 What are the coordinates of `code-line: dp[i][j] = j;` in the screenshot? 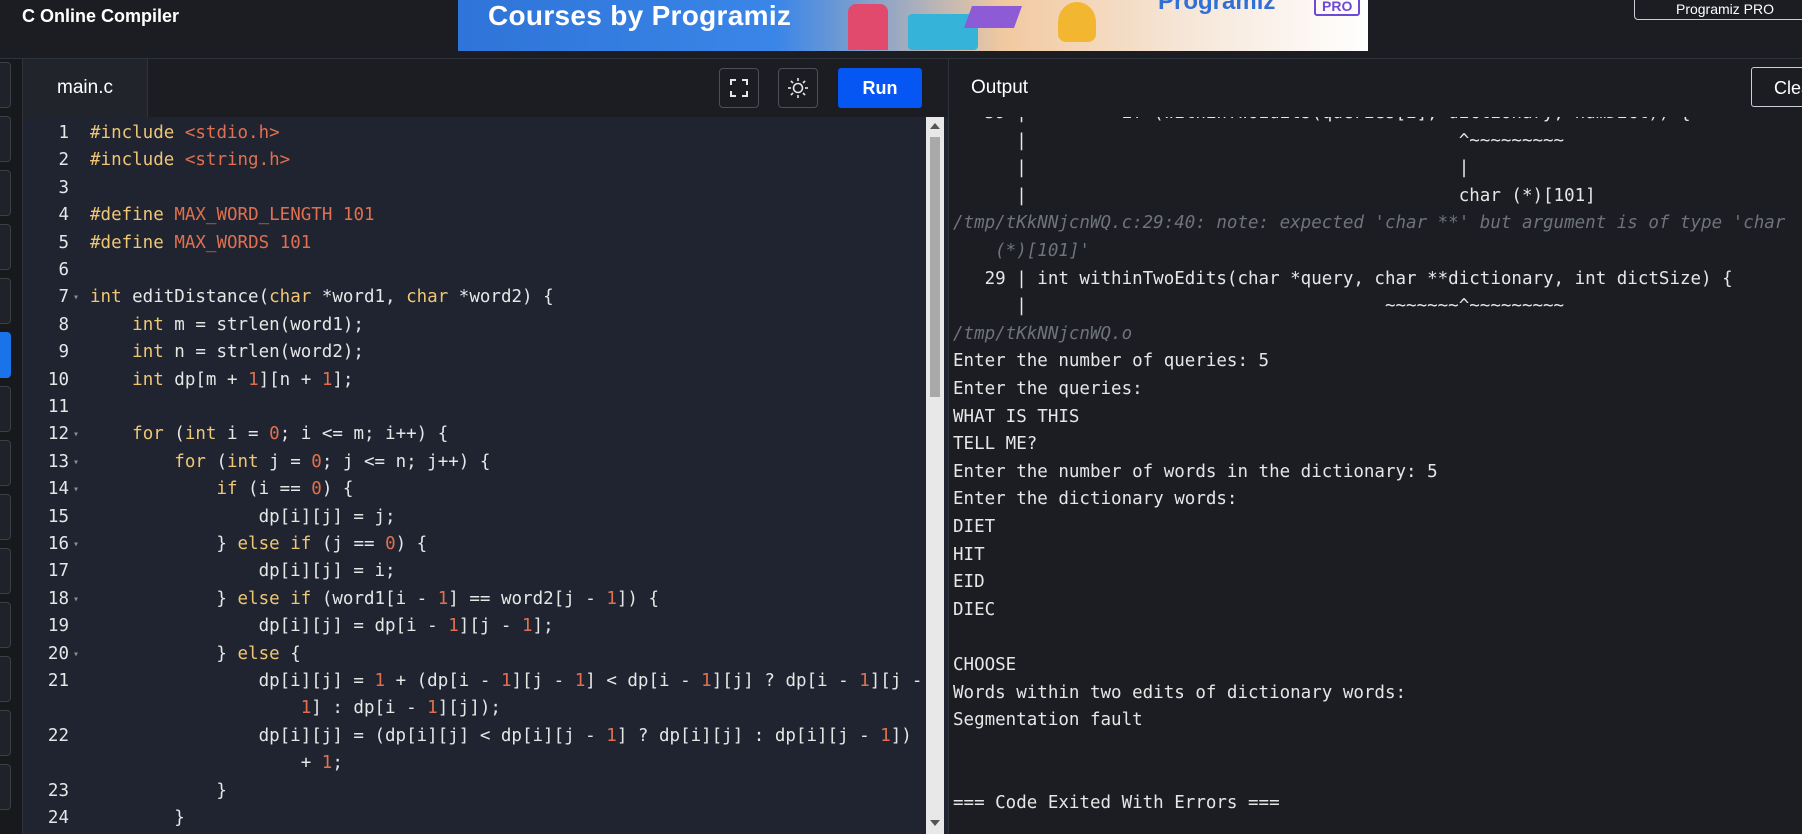 It's located at (243, 517).